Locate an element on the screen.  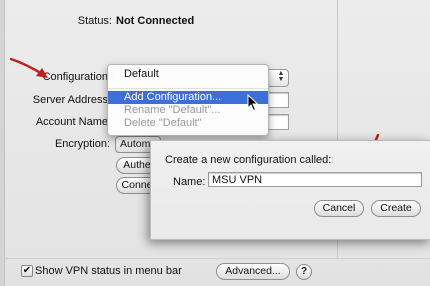
checkmark-icon: ✔ is located at coordinates (27, 270).